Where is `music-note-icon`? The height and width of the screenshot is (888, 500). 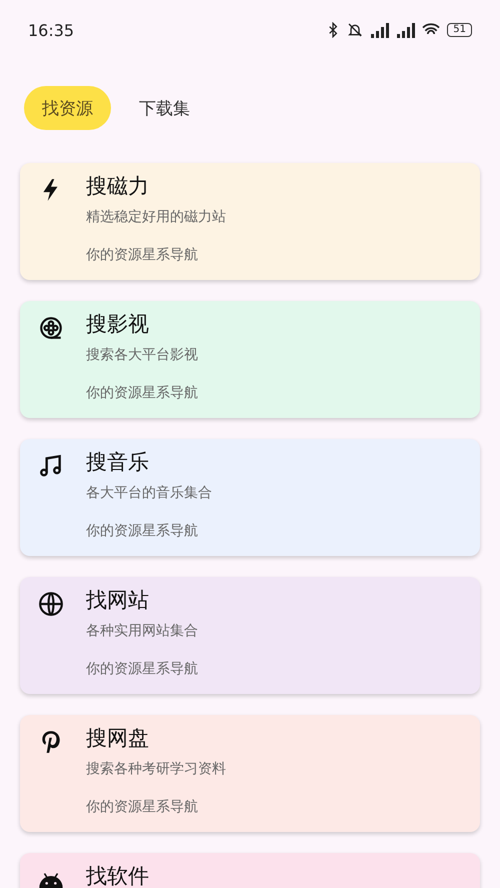 music-note-icon is located at coordinates (51, 466).